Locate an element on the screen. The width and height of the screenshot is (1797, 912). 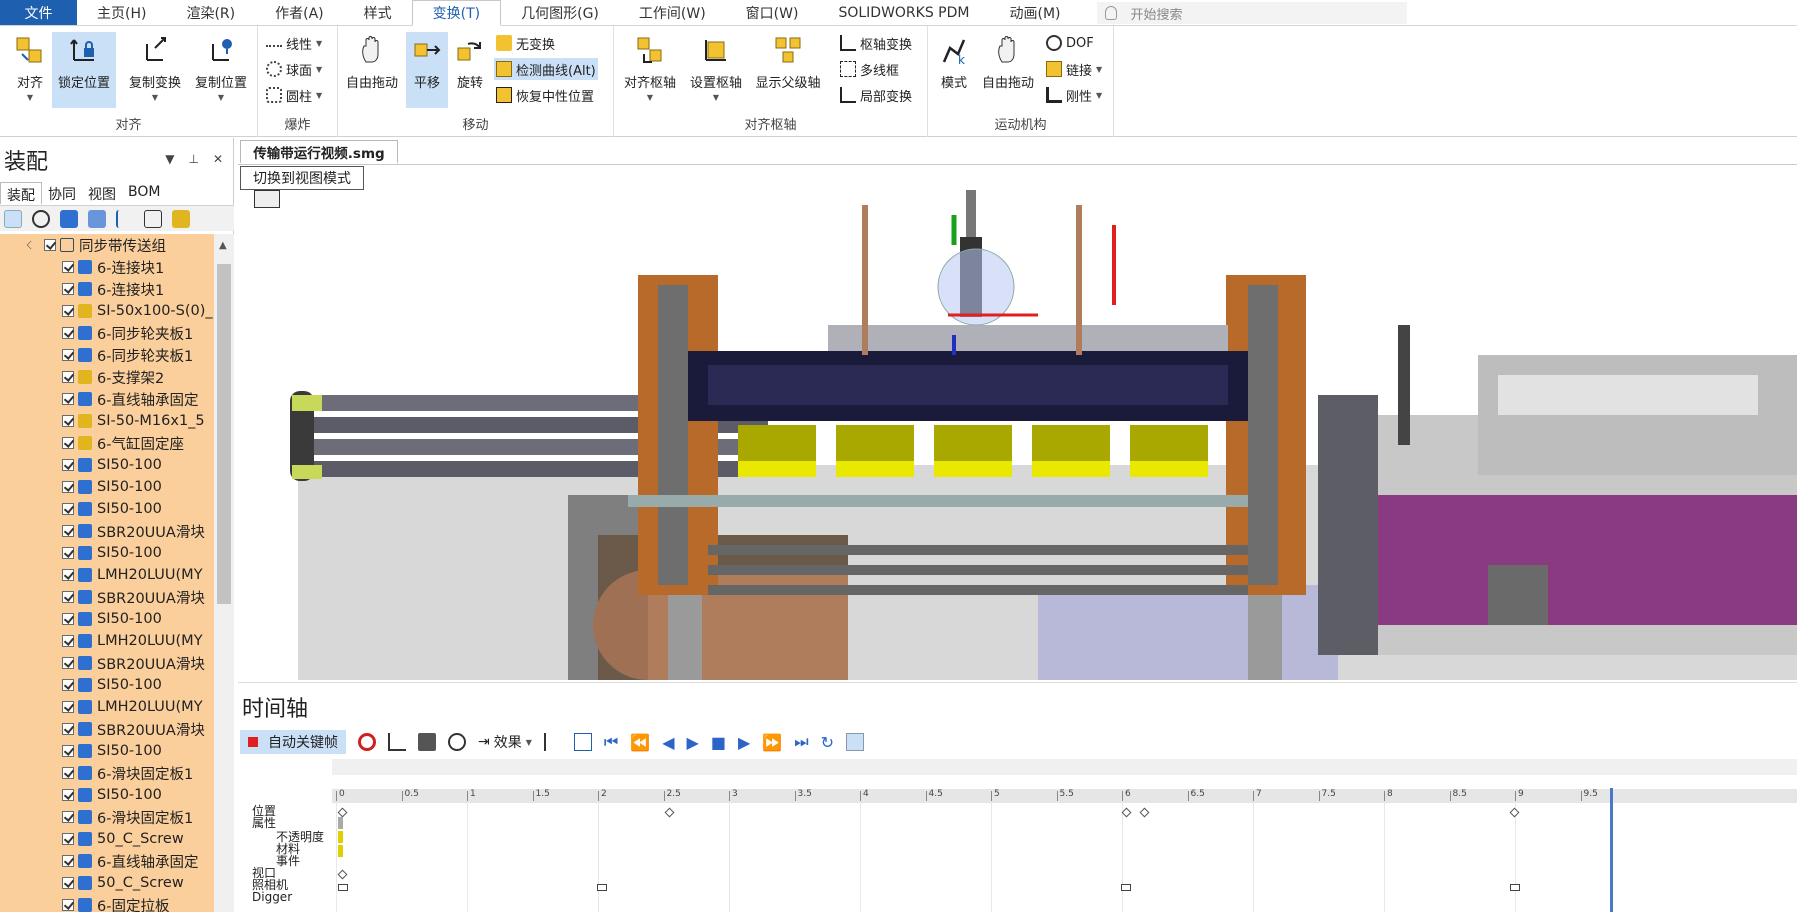
rewind-icon: ⏪ is located at coordinates (640, 742).